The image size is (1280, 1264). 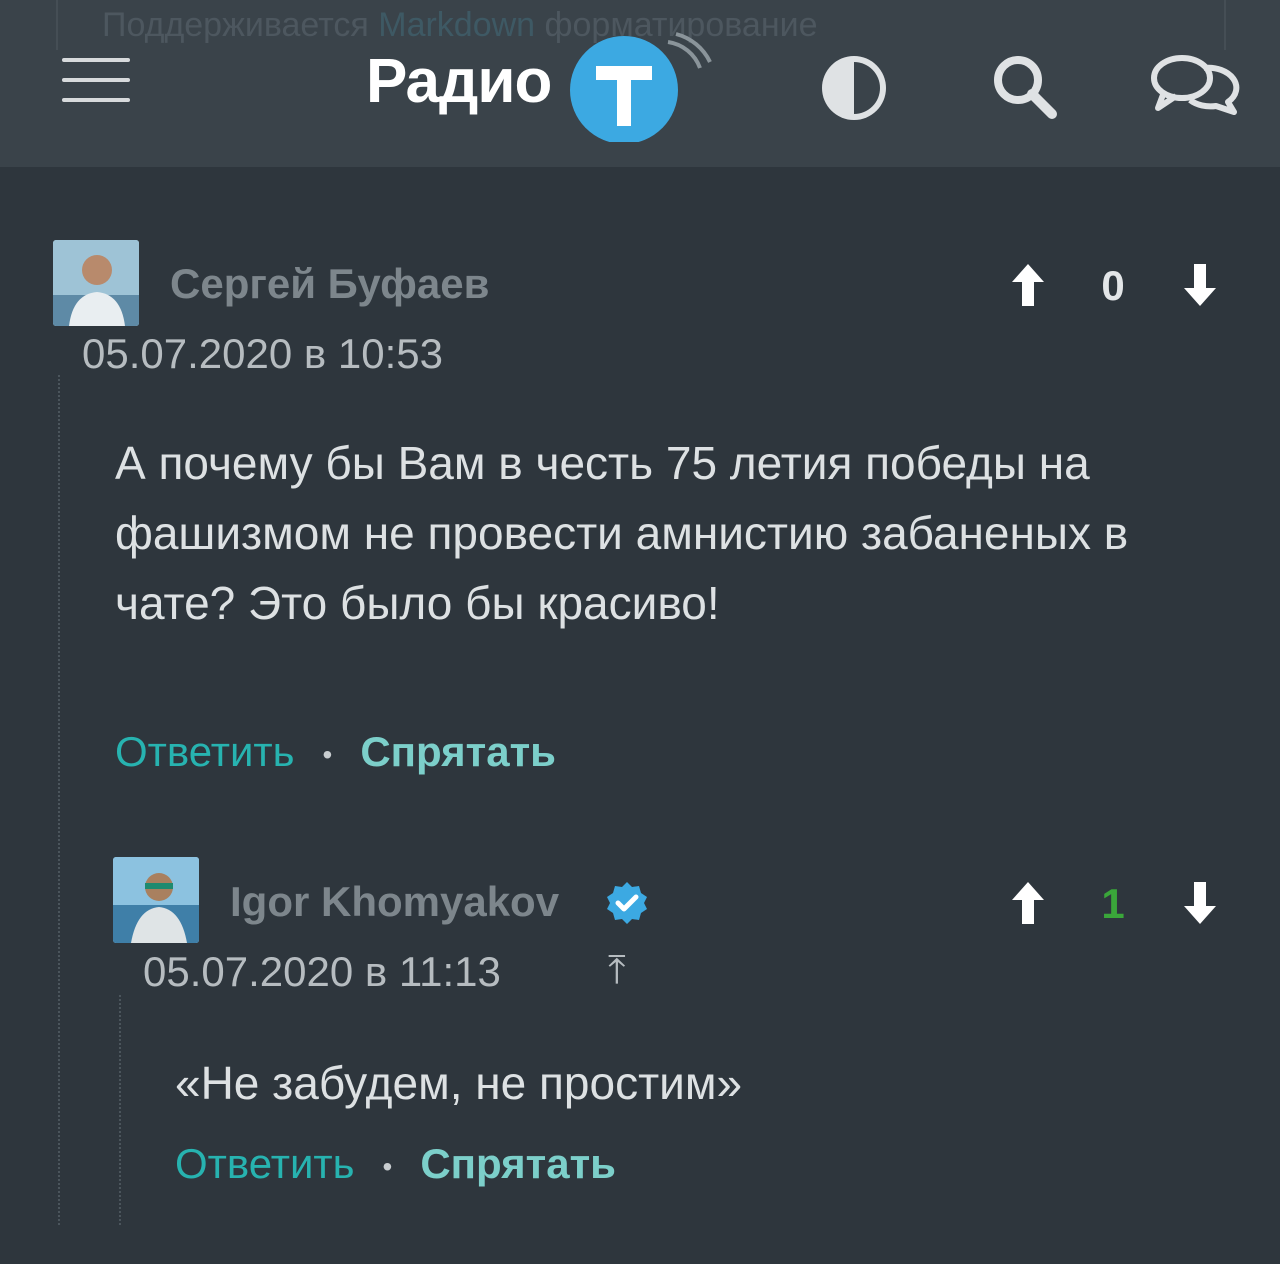 I want to click on comment-score: 0, so click(x=1113, y=285).